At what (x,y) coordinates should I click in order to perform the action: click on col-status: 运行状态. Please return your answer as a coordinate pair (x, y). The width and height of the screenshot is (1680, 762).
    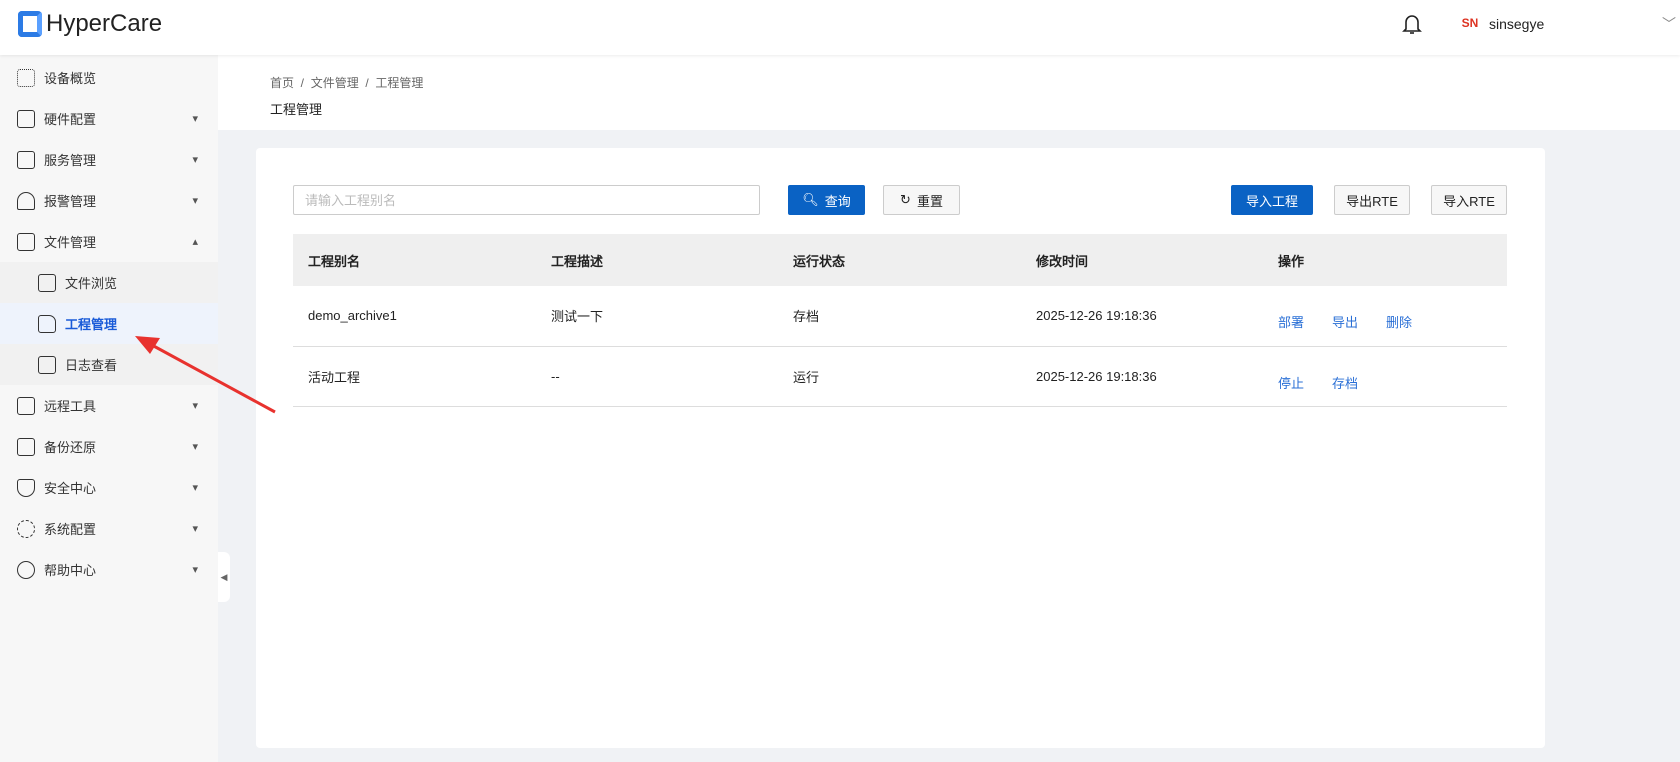
    Looking at the image, I should click on (899, 260).